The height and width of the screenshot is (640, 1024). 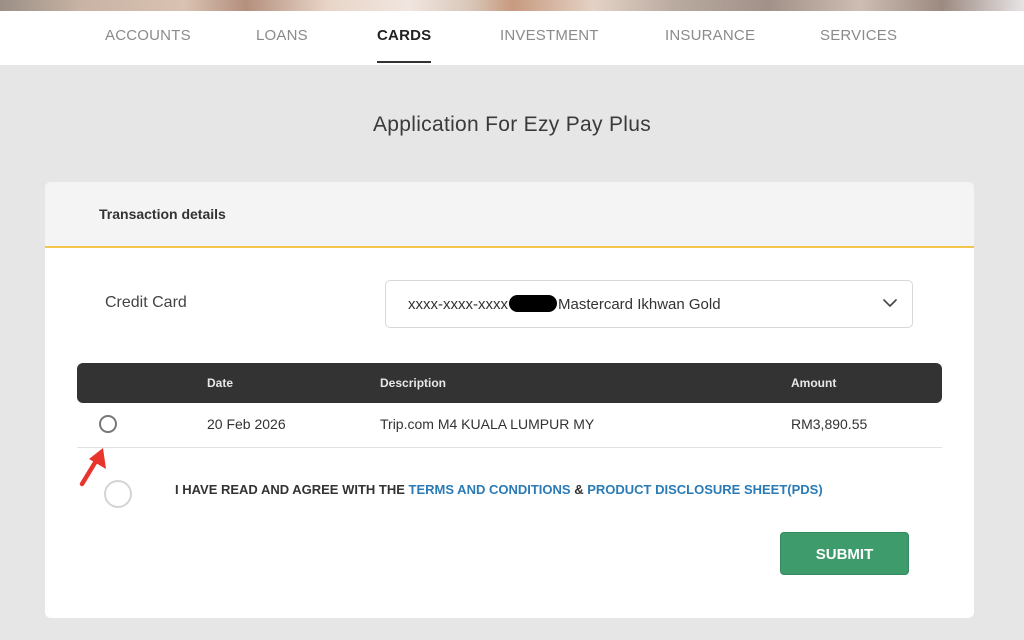 I want to click on nav-item-investment: INVESTMENT, so click(x=549, y=38).